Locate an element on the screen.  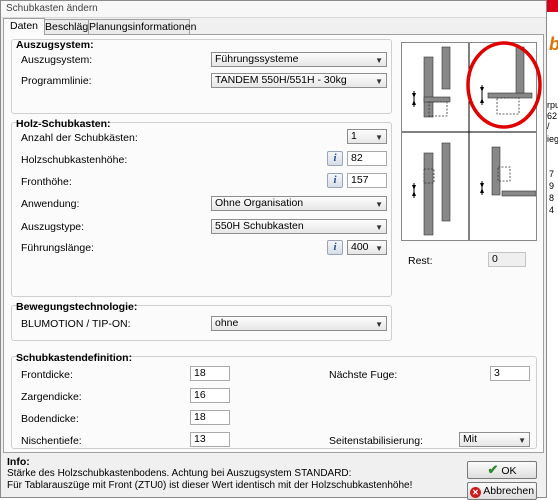
programmlinie-select: TANDEM 550H/551H - 30kg ▼ is located at coordinates (299, 80).